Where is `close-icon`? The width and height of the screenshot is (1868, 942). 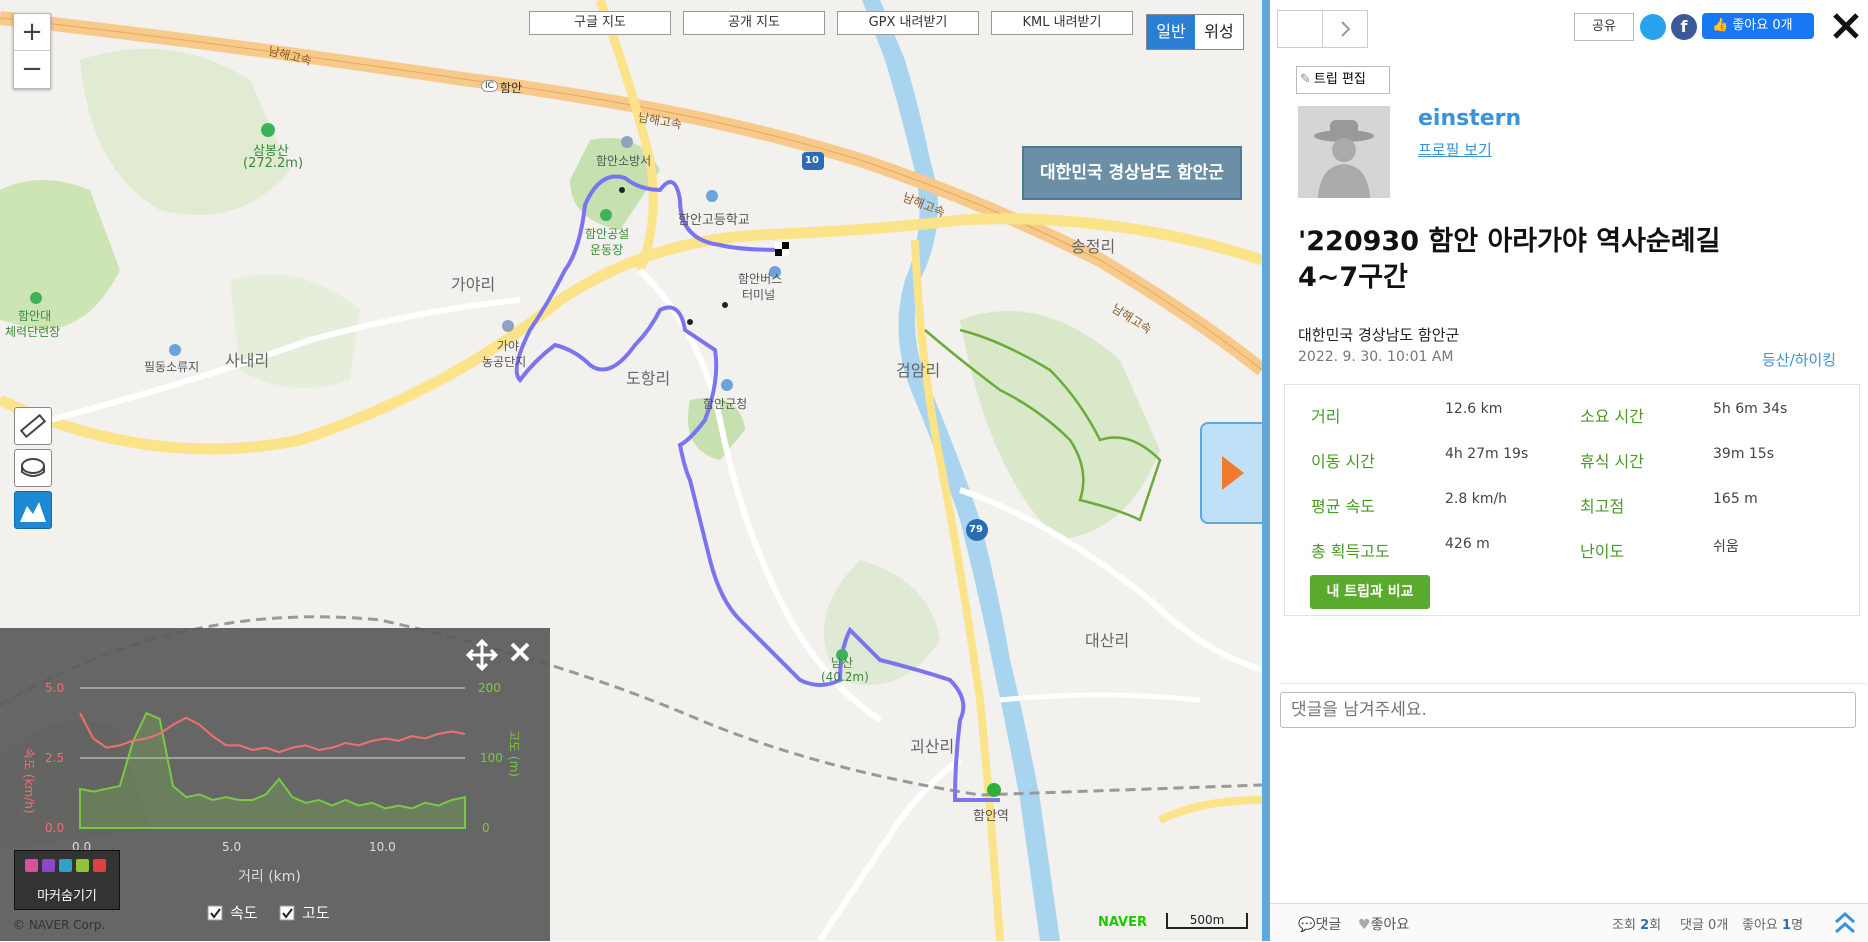 close-icon is located at coordinates (1846, 26).